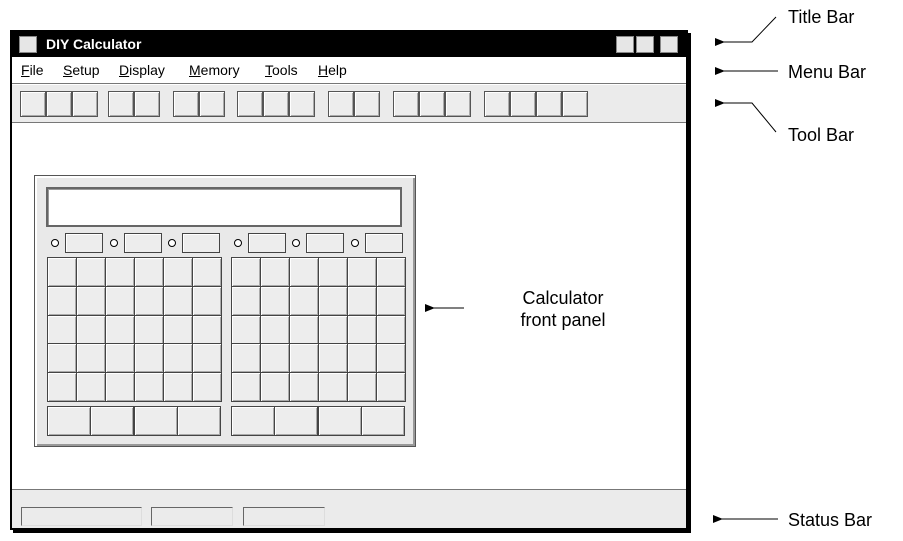  What do you see at coordinates (746, 116) in the screenshot?
I see `tool-bar-leader` at bounding box center [746, 116].